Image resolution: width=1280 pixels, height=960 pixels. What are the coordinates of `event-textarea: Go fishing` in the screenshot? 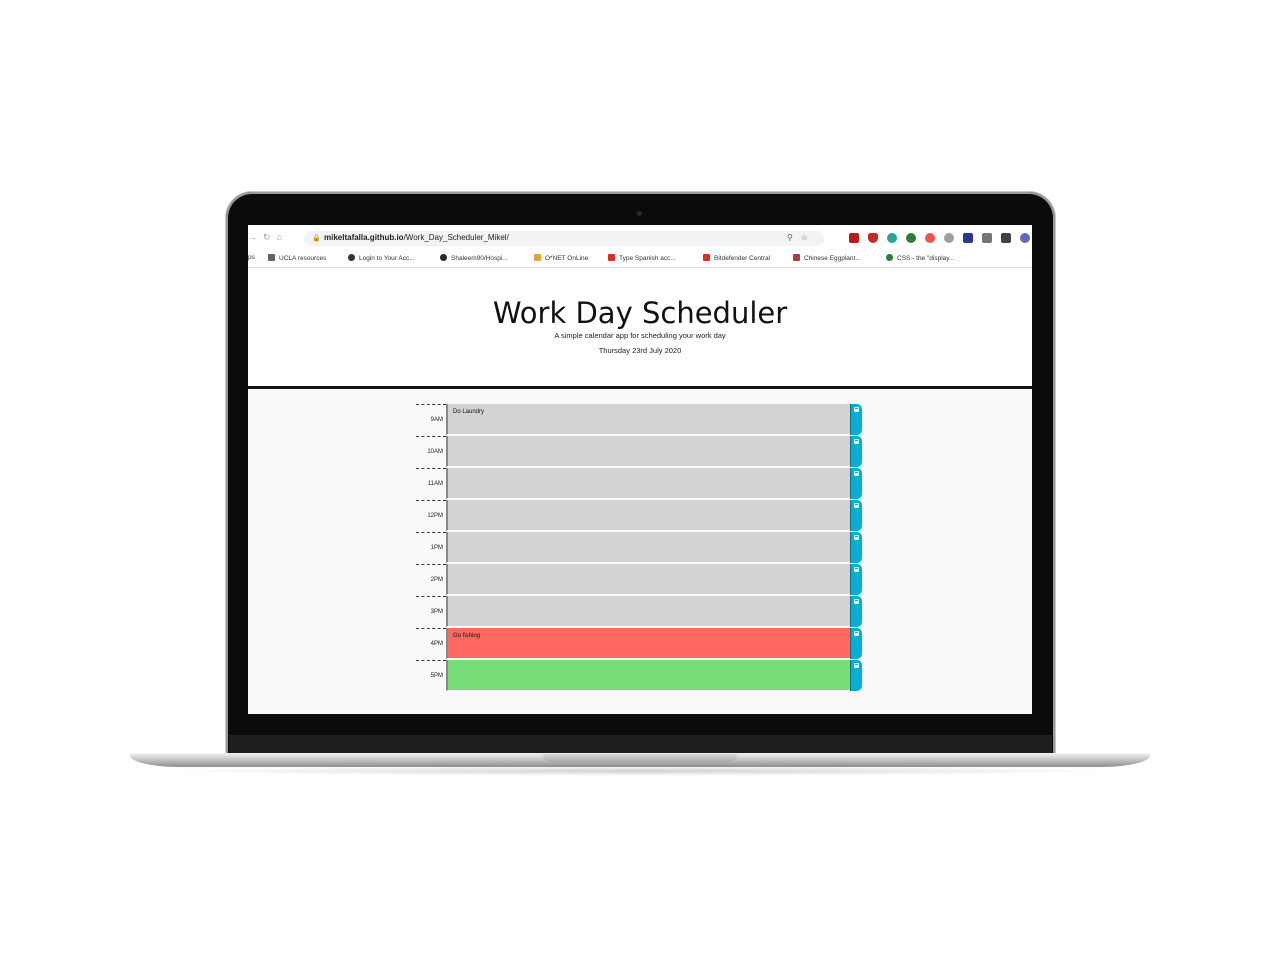 It's located at (648, 643).